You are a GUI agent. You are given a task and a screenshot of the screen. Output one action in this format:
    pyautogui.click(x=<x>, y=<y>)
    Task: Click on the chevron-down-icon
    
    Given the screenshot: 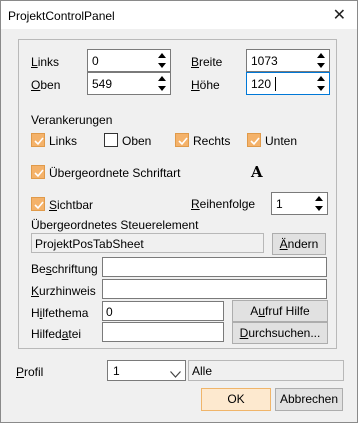 What is the action you would take?
    pyautogui.click(x=175, y=374)
    